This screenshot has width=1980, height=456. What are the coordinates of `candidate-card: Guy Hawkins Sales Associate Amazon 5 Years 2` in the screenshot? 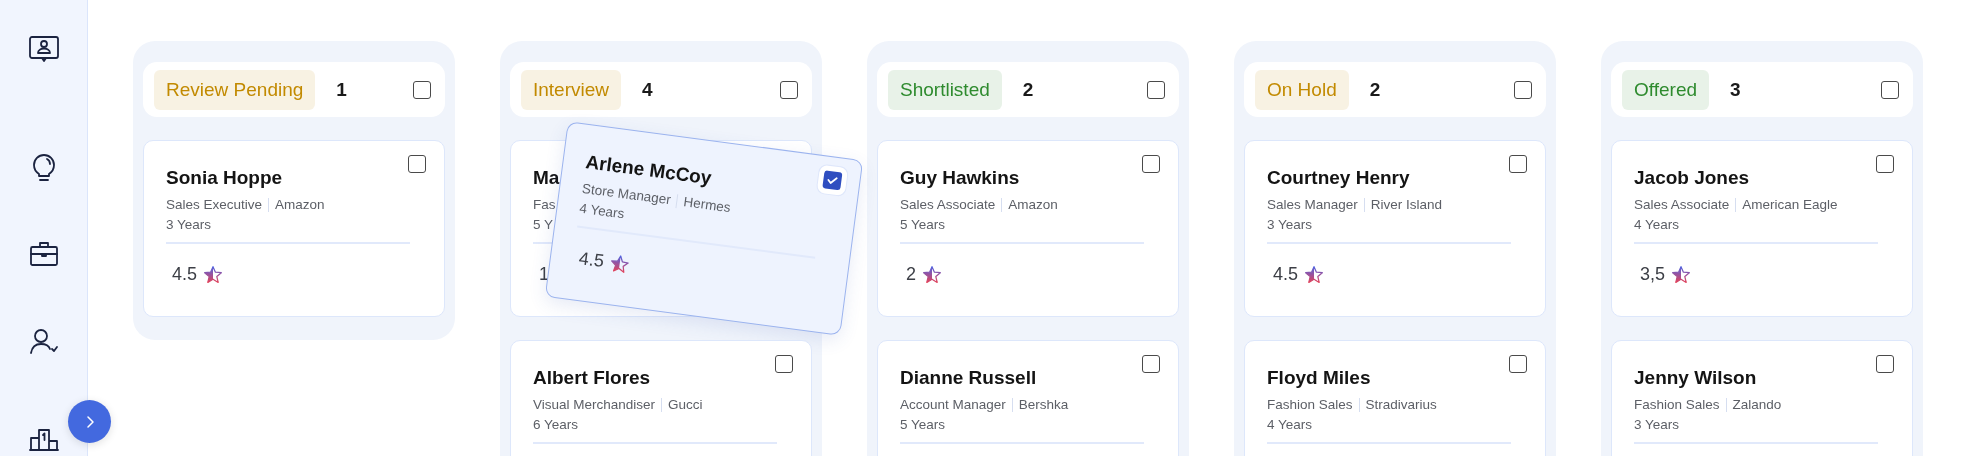 It's located at (1028, 228).